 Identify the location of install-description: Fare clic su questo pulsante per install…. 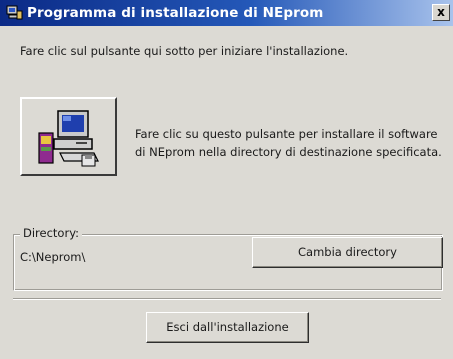
(292, 143).